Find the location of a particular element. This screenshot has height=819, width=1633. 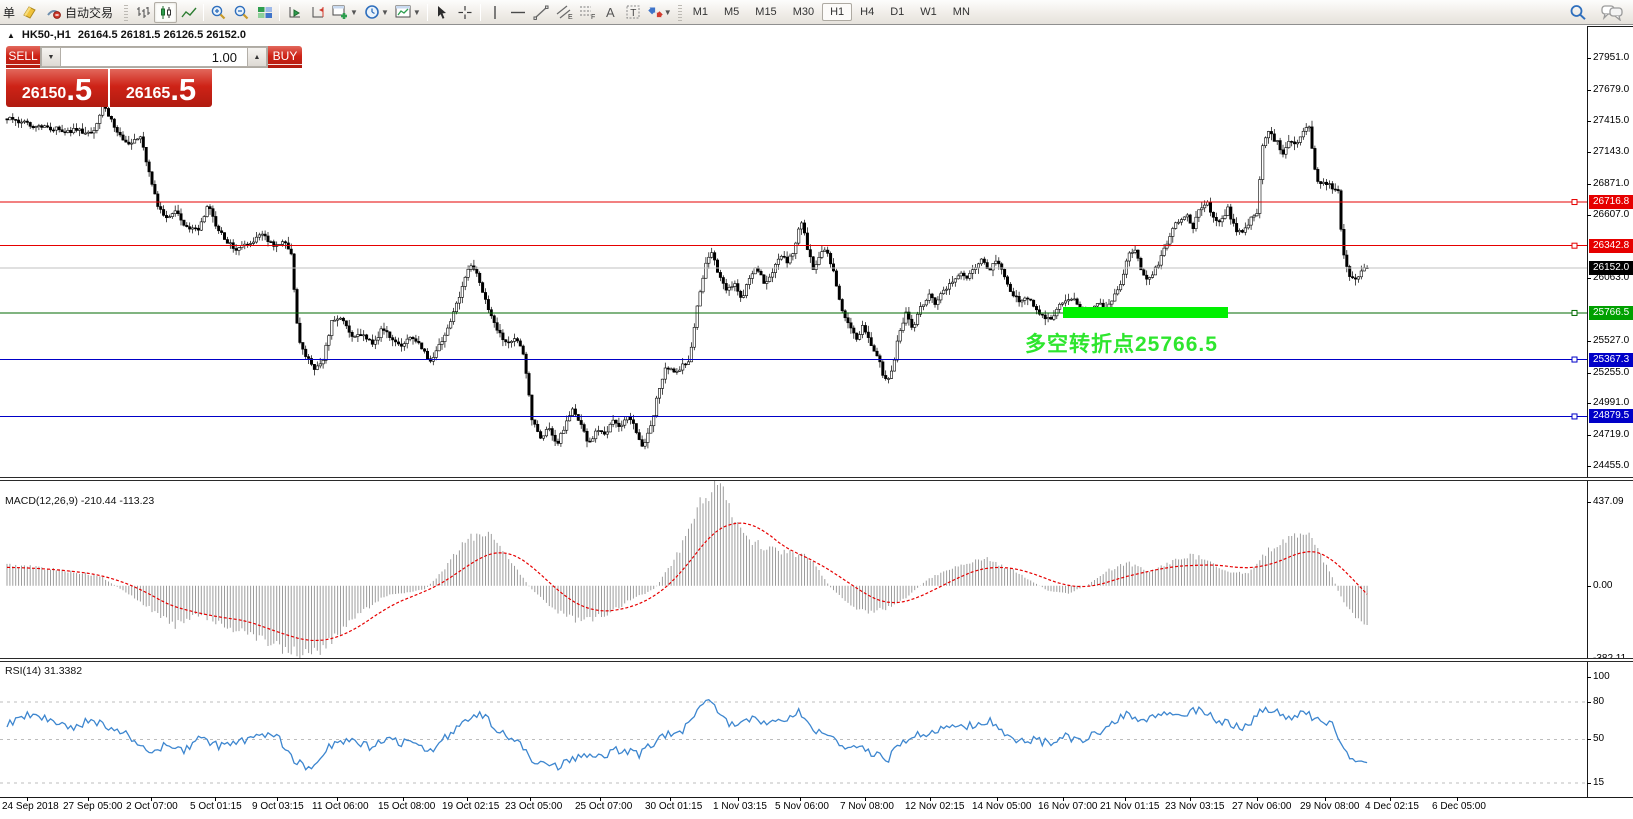

collapse-panel-icon: ▲ is located at coordinates (11, 35).